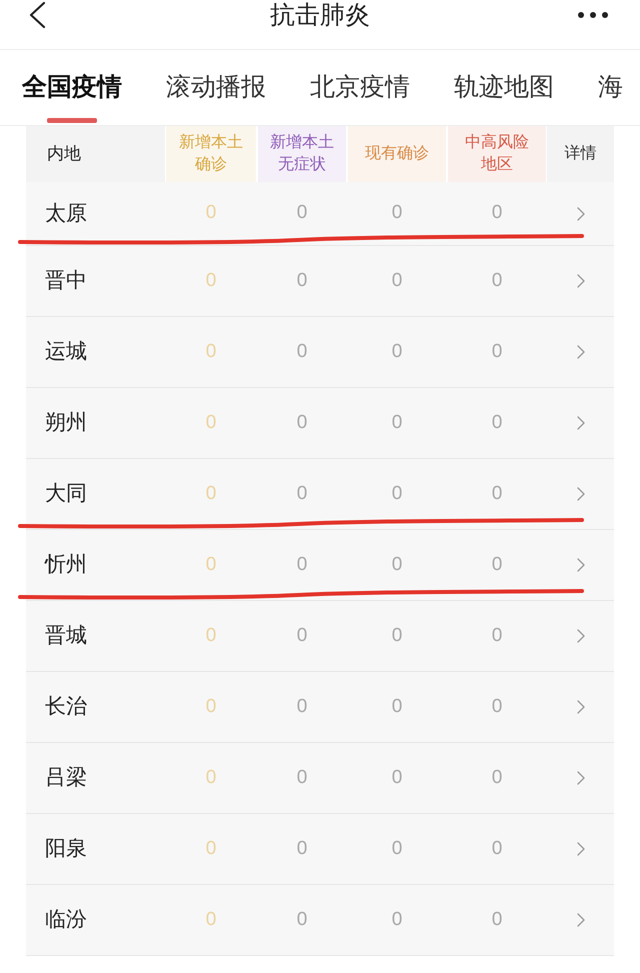 This screenshot has height=973, width=640. What do you see at coordinates (66, 565) in the screenshot?
I see `city-name: 忻州` at bounding box center [66, 565].